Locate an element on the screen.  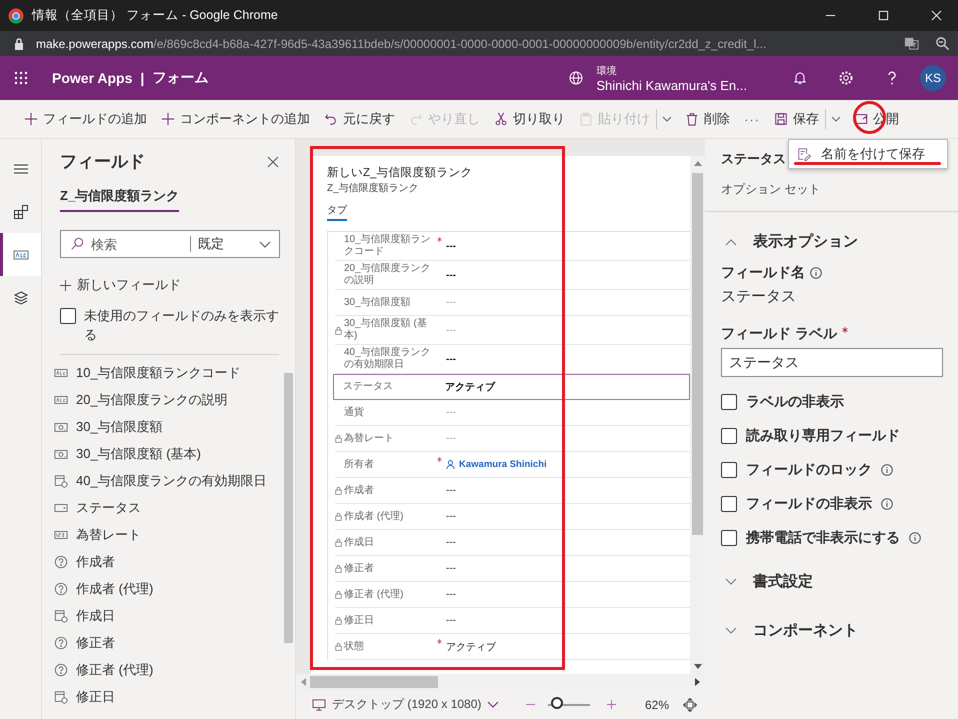
close-icon is located at coordinates (273, 162).